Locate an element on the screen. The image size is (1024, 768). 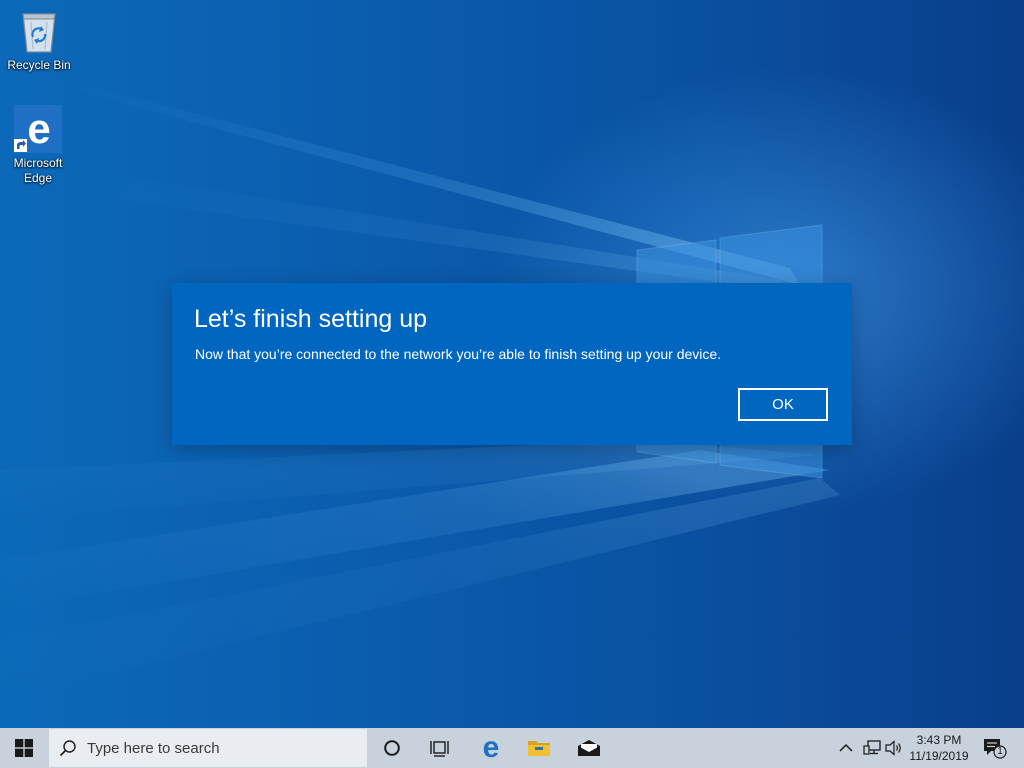
show-hidden-icons-button is located at coordinates (846, 748).